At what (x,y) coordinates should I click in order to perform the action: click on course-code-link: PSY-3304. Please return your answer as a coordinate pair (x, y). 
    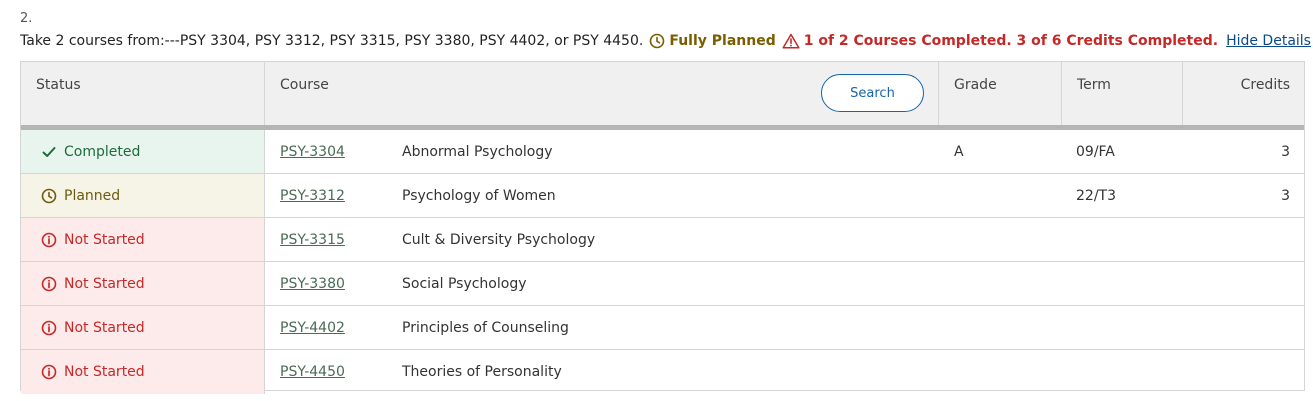
    Looking at the image, I should click on (312, 151).